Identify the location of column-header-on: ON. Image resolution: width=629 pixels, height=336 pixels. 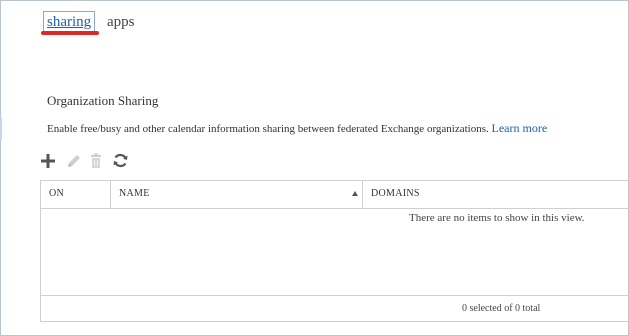
(76, 194).